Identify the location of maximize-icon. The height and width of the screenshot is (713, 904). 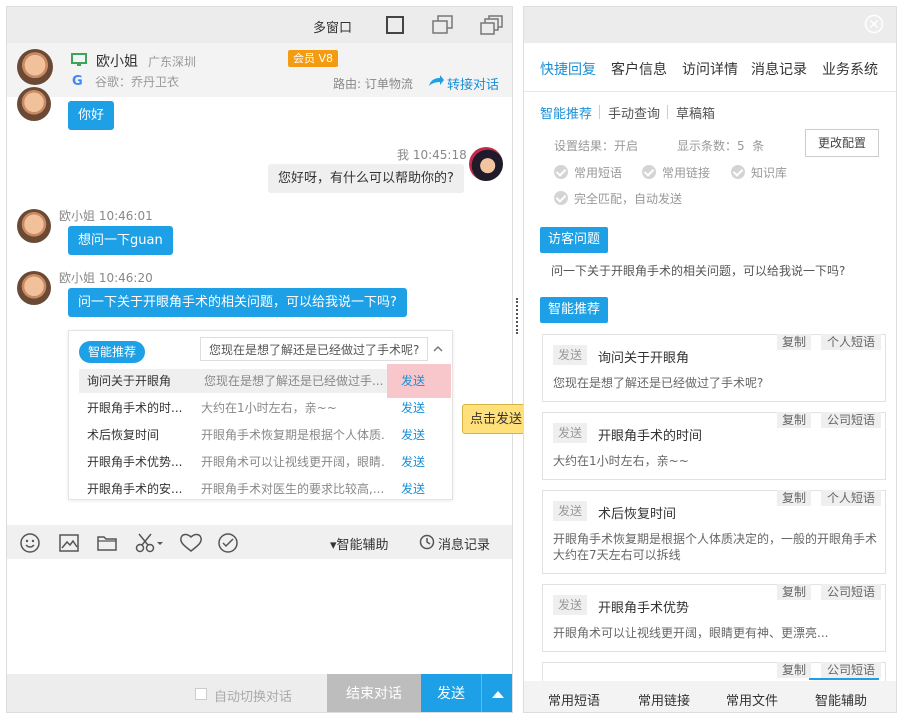
(397, 25).